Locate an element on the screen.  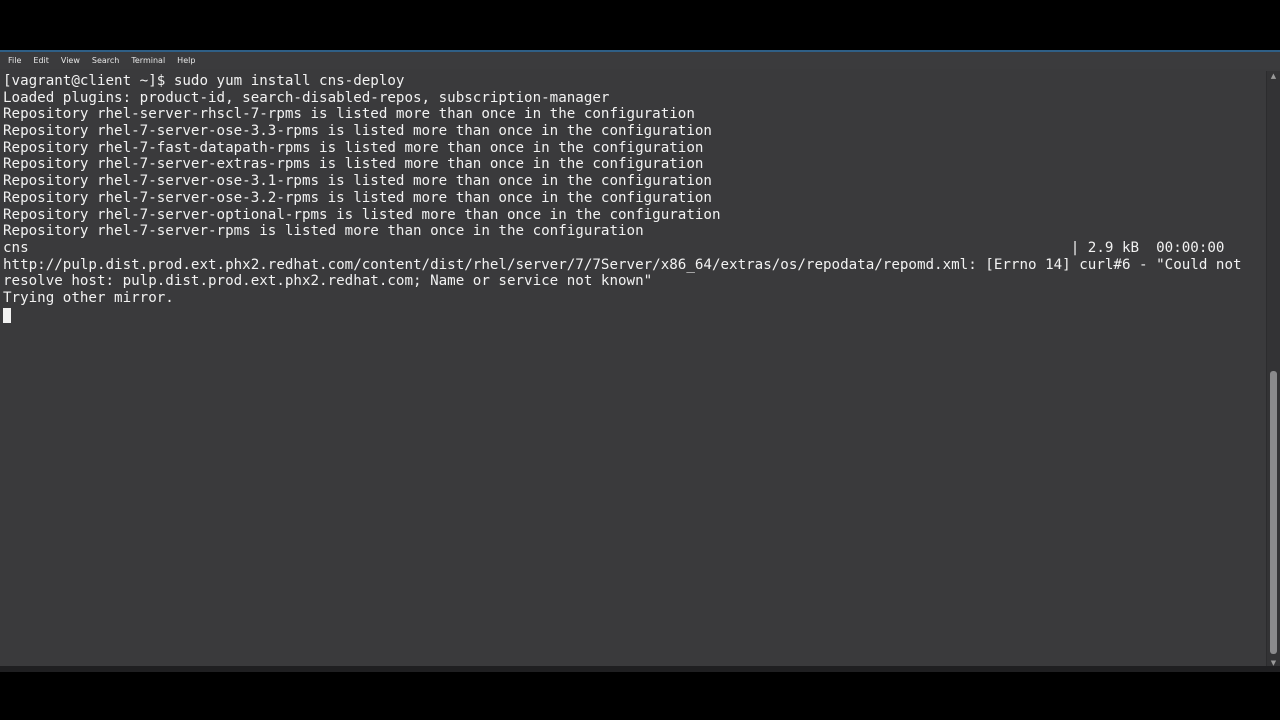
arrow-up-icon: ▲ is located at coordinates (1273, 76).